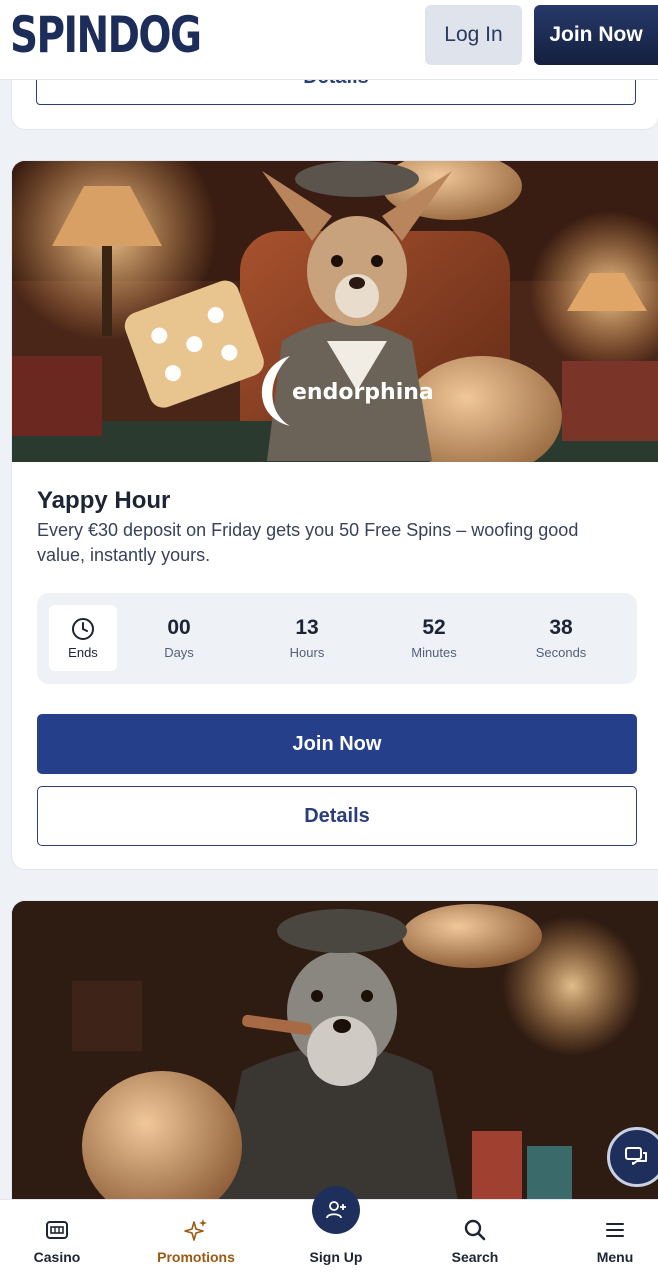 This screenshot has width=658, height=1275. What do you see at coordinates (337, 744) in the screenshot?
I see `join-now-button: Join Now` at bounding box center [337, 744].